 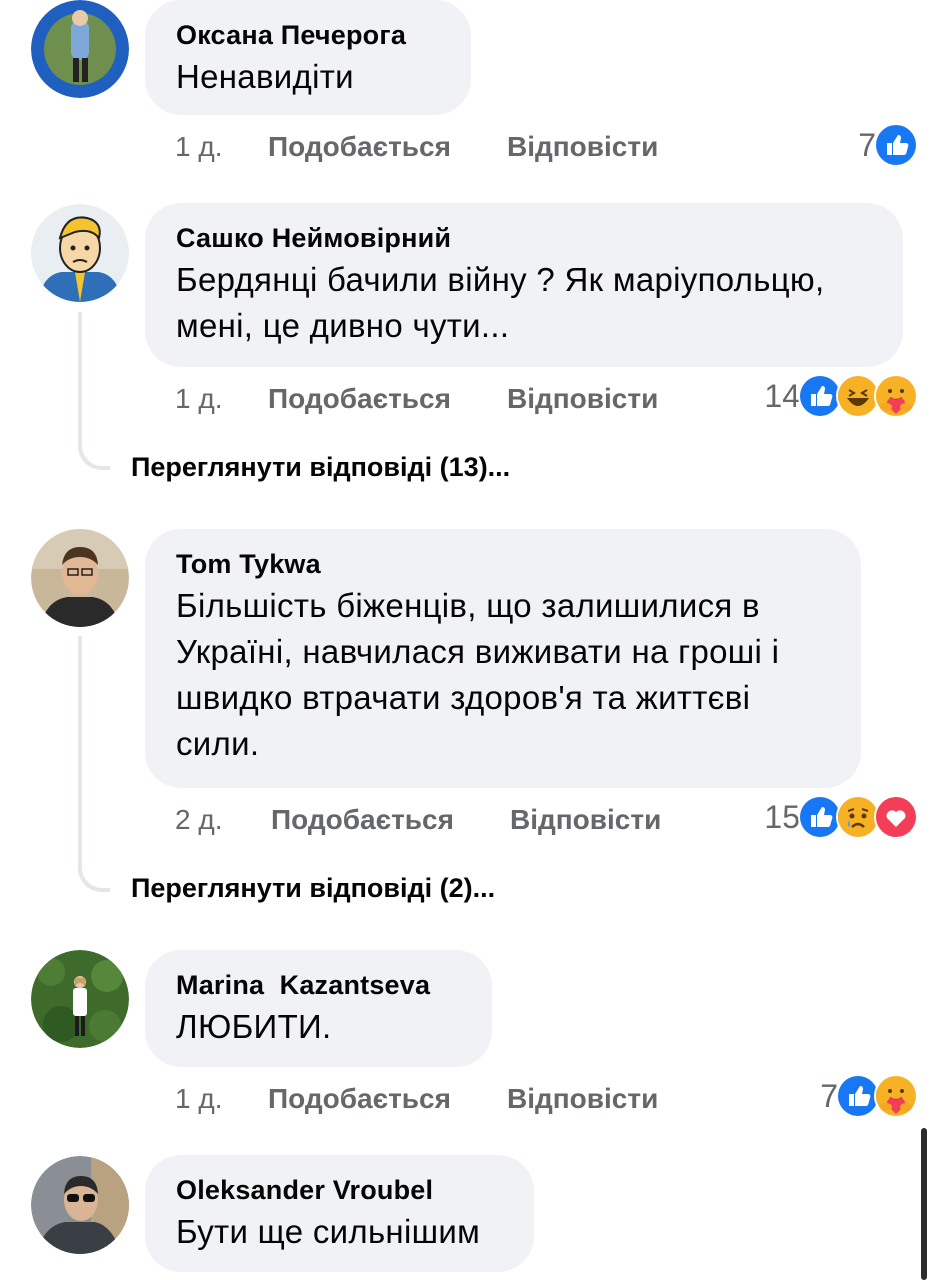 What do you see at coordinates (841, 396) in the screenshot?
I see `reactions-summary: 14` at bounding box center [841, 396].